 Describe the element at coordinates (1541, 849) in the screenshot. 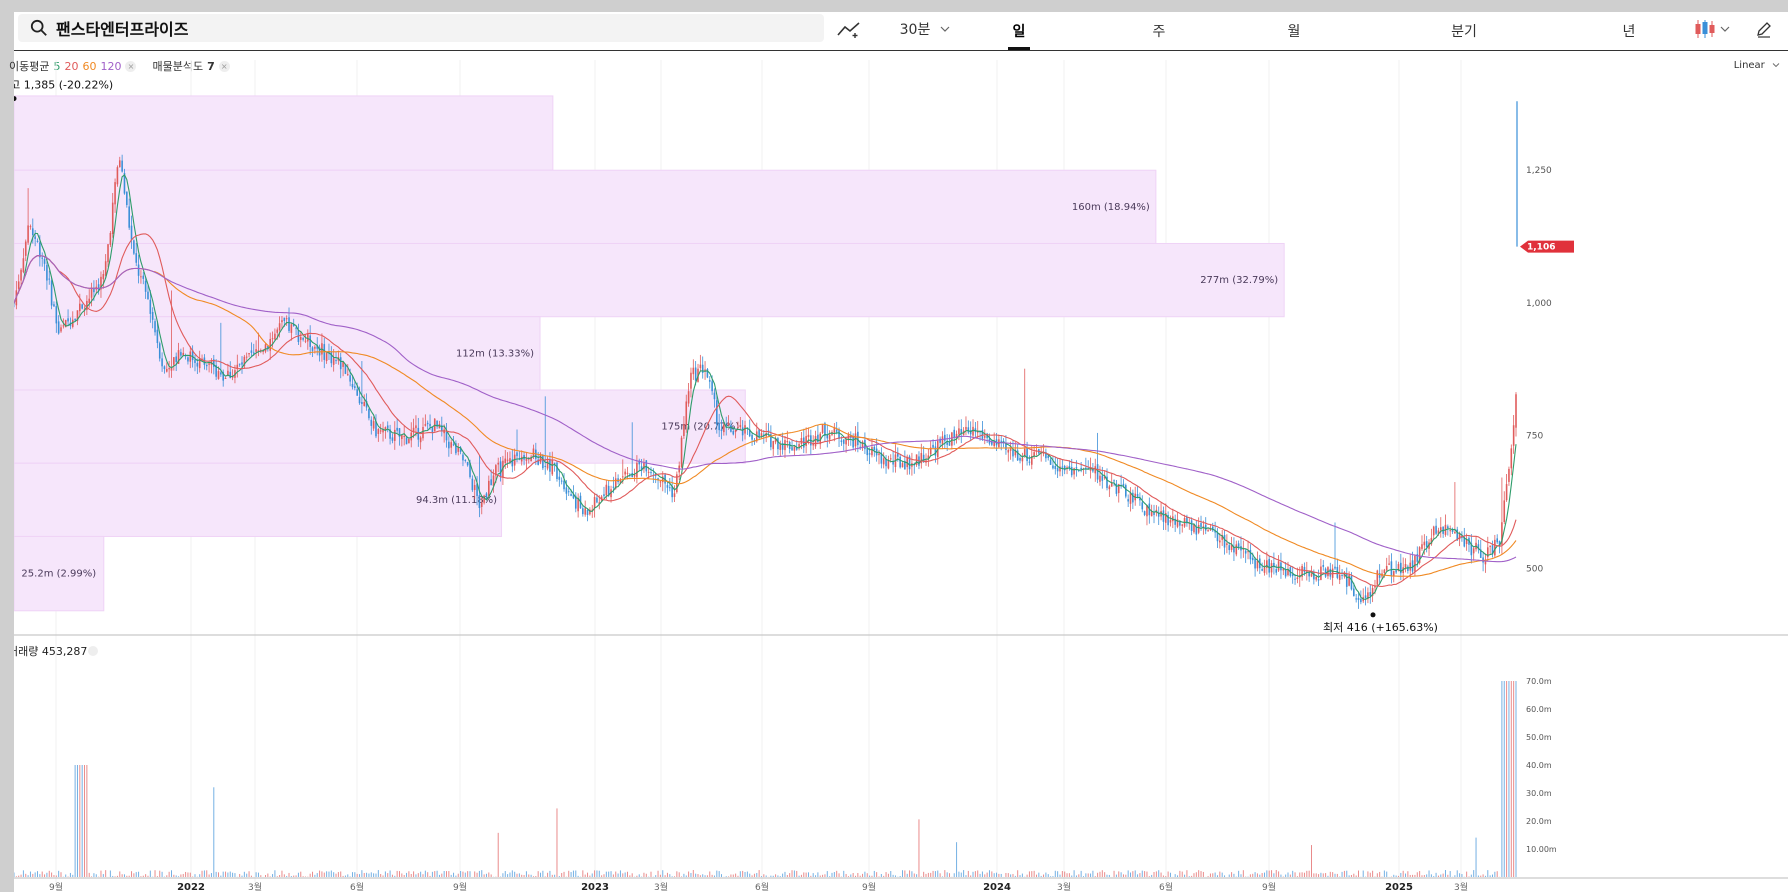

I see `volume-tick-label: 10.00m` at that location.